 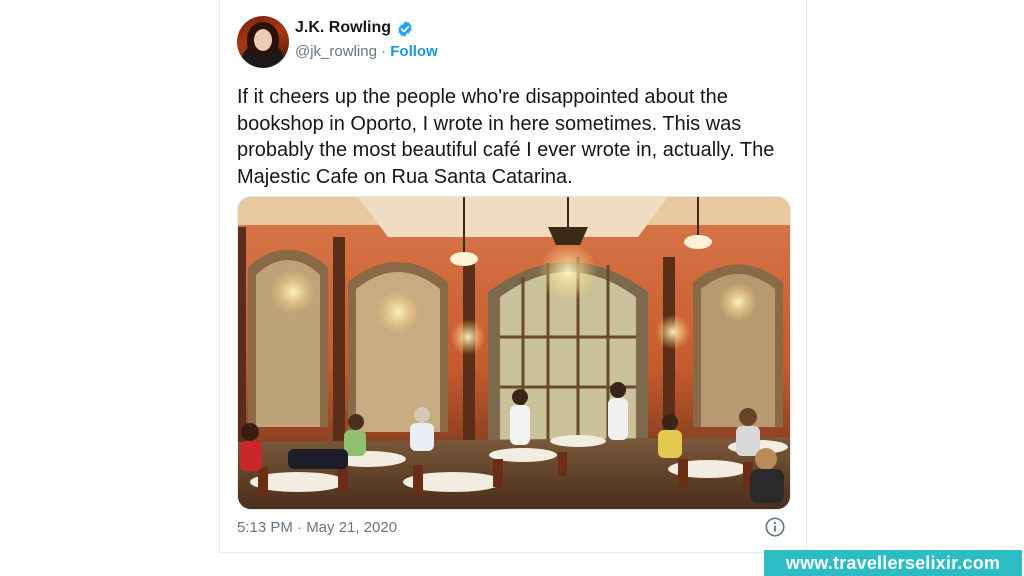 I want to click on tweet-timestamp: 5:13 PM · May 21, 2020, so click(x=317, y=527).